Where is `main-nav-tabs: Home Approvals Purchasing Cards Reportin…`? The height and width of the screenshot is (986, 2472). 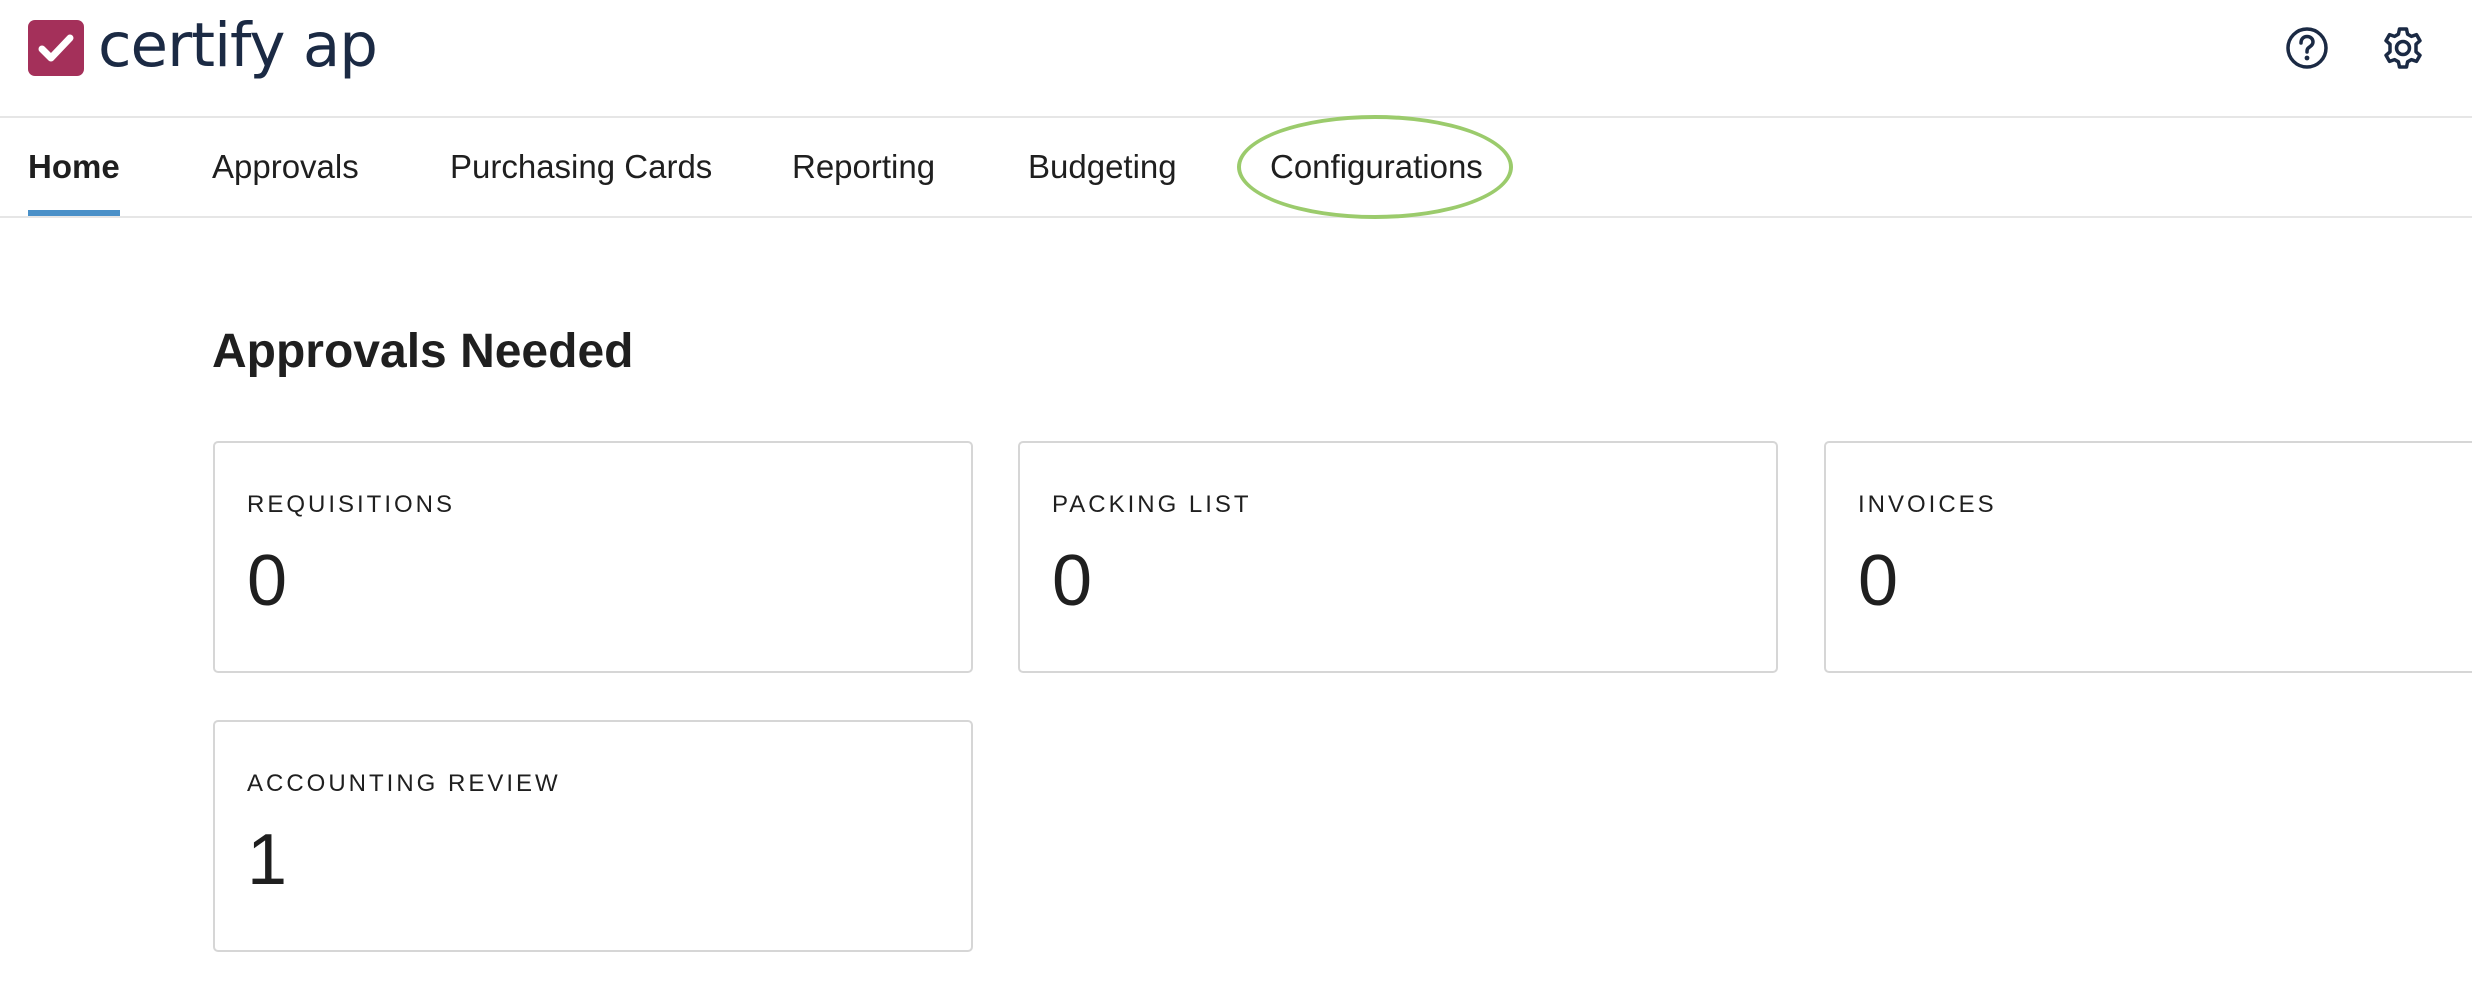
main-nav-tabs: Home Approvals Purchasing Cards Reportin… is located at coordinates (1236, 168).